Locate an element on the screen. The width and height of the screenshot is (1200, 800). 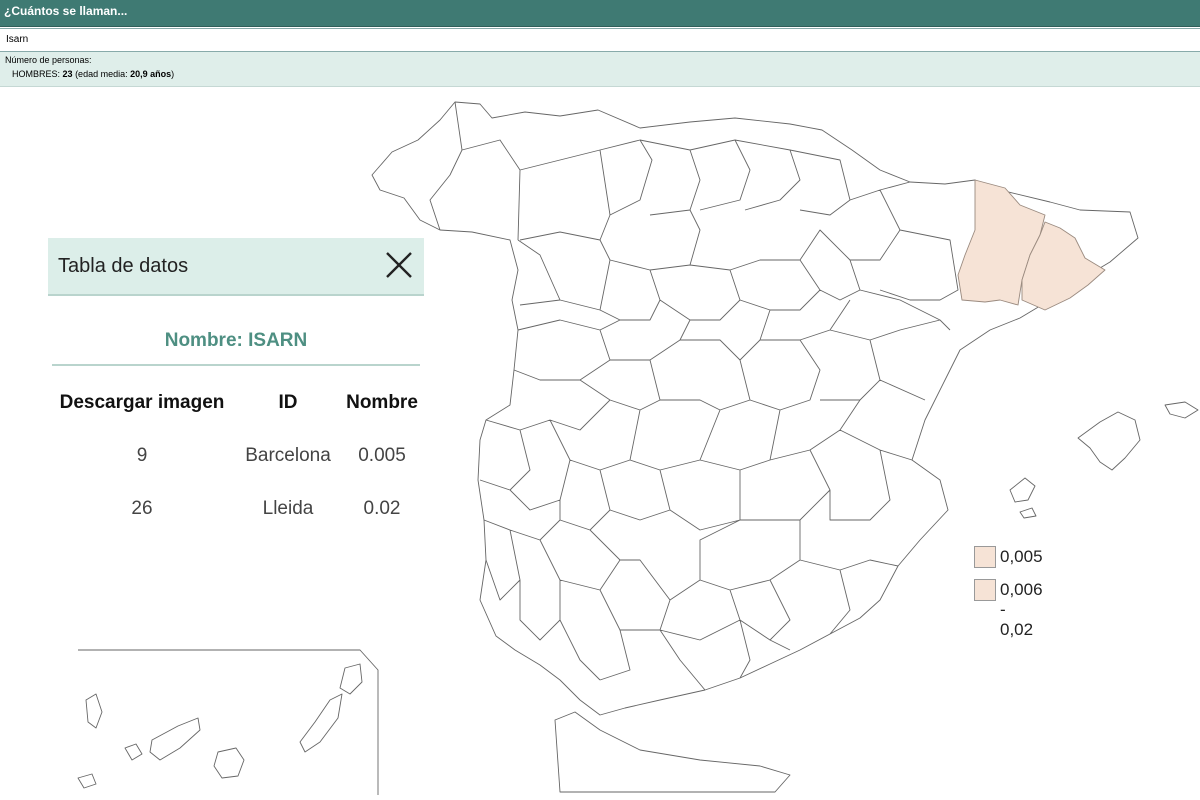
canary-el-hierro is located at coordinates (87, 781).